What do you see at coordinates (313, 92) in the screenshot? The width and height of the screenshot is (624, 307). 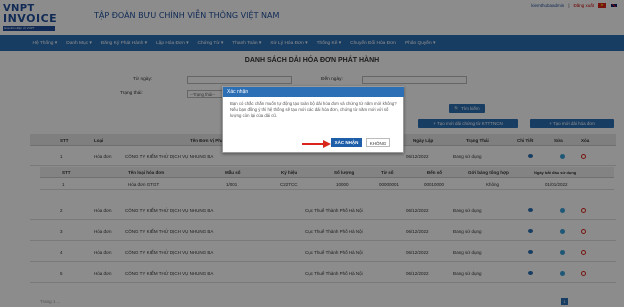 I see `dialog-title: Xác nhận` at bounding box center [313, 92].